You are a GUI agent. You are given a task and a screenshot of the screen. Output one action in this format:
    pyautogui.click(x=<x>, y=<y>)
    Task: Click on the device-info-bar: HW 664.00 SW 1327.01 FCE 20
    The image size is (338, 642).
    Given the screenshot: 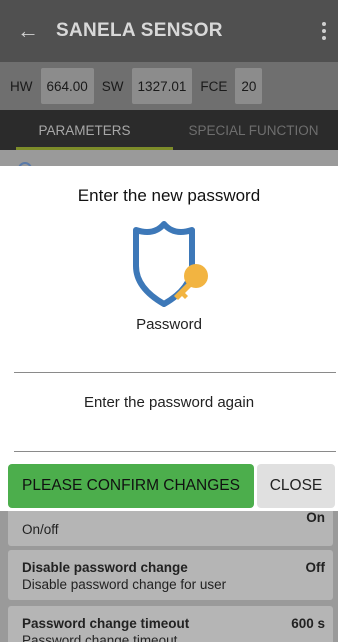 What is the action you would take?
    pyautogui.click(x=169, y=86)
    